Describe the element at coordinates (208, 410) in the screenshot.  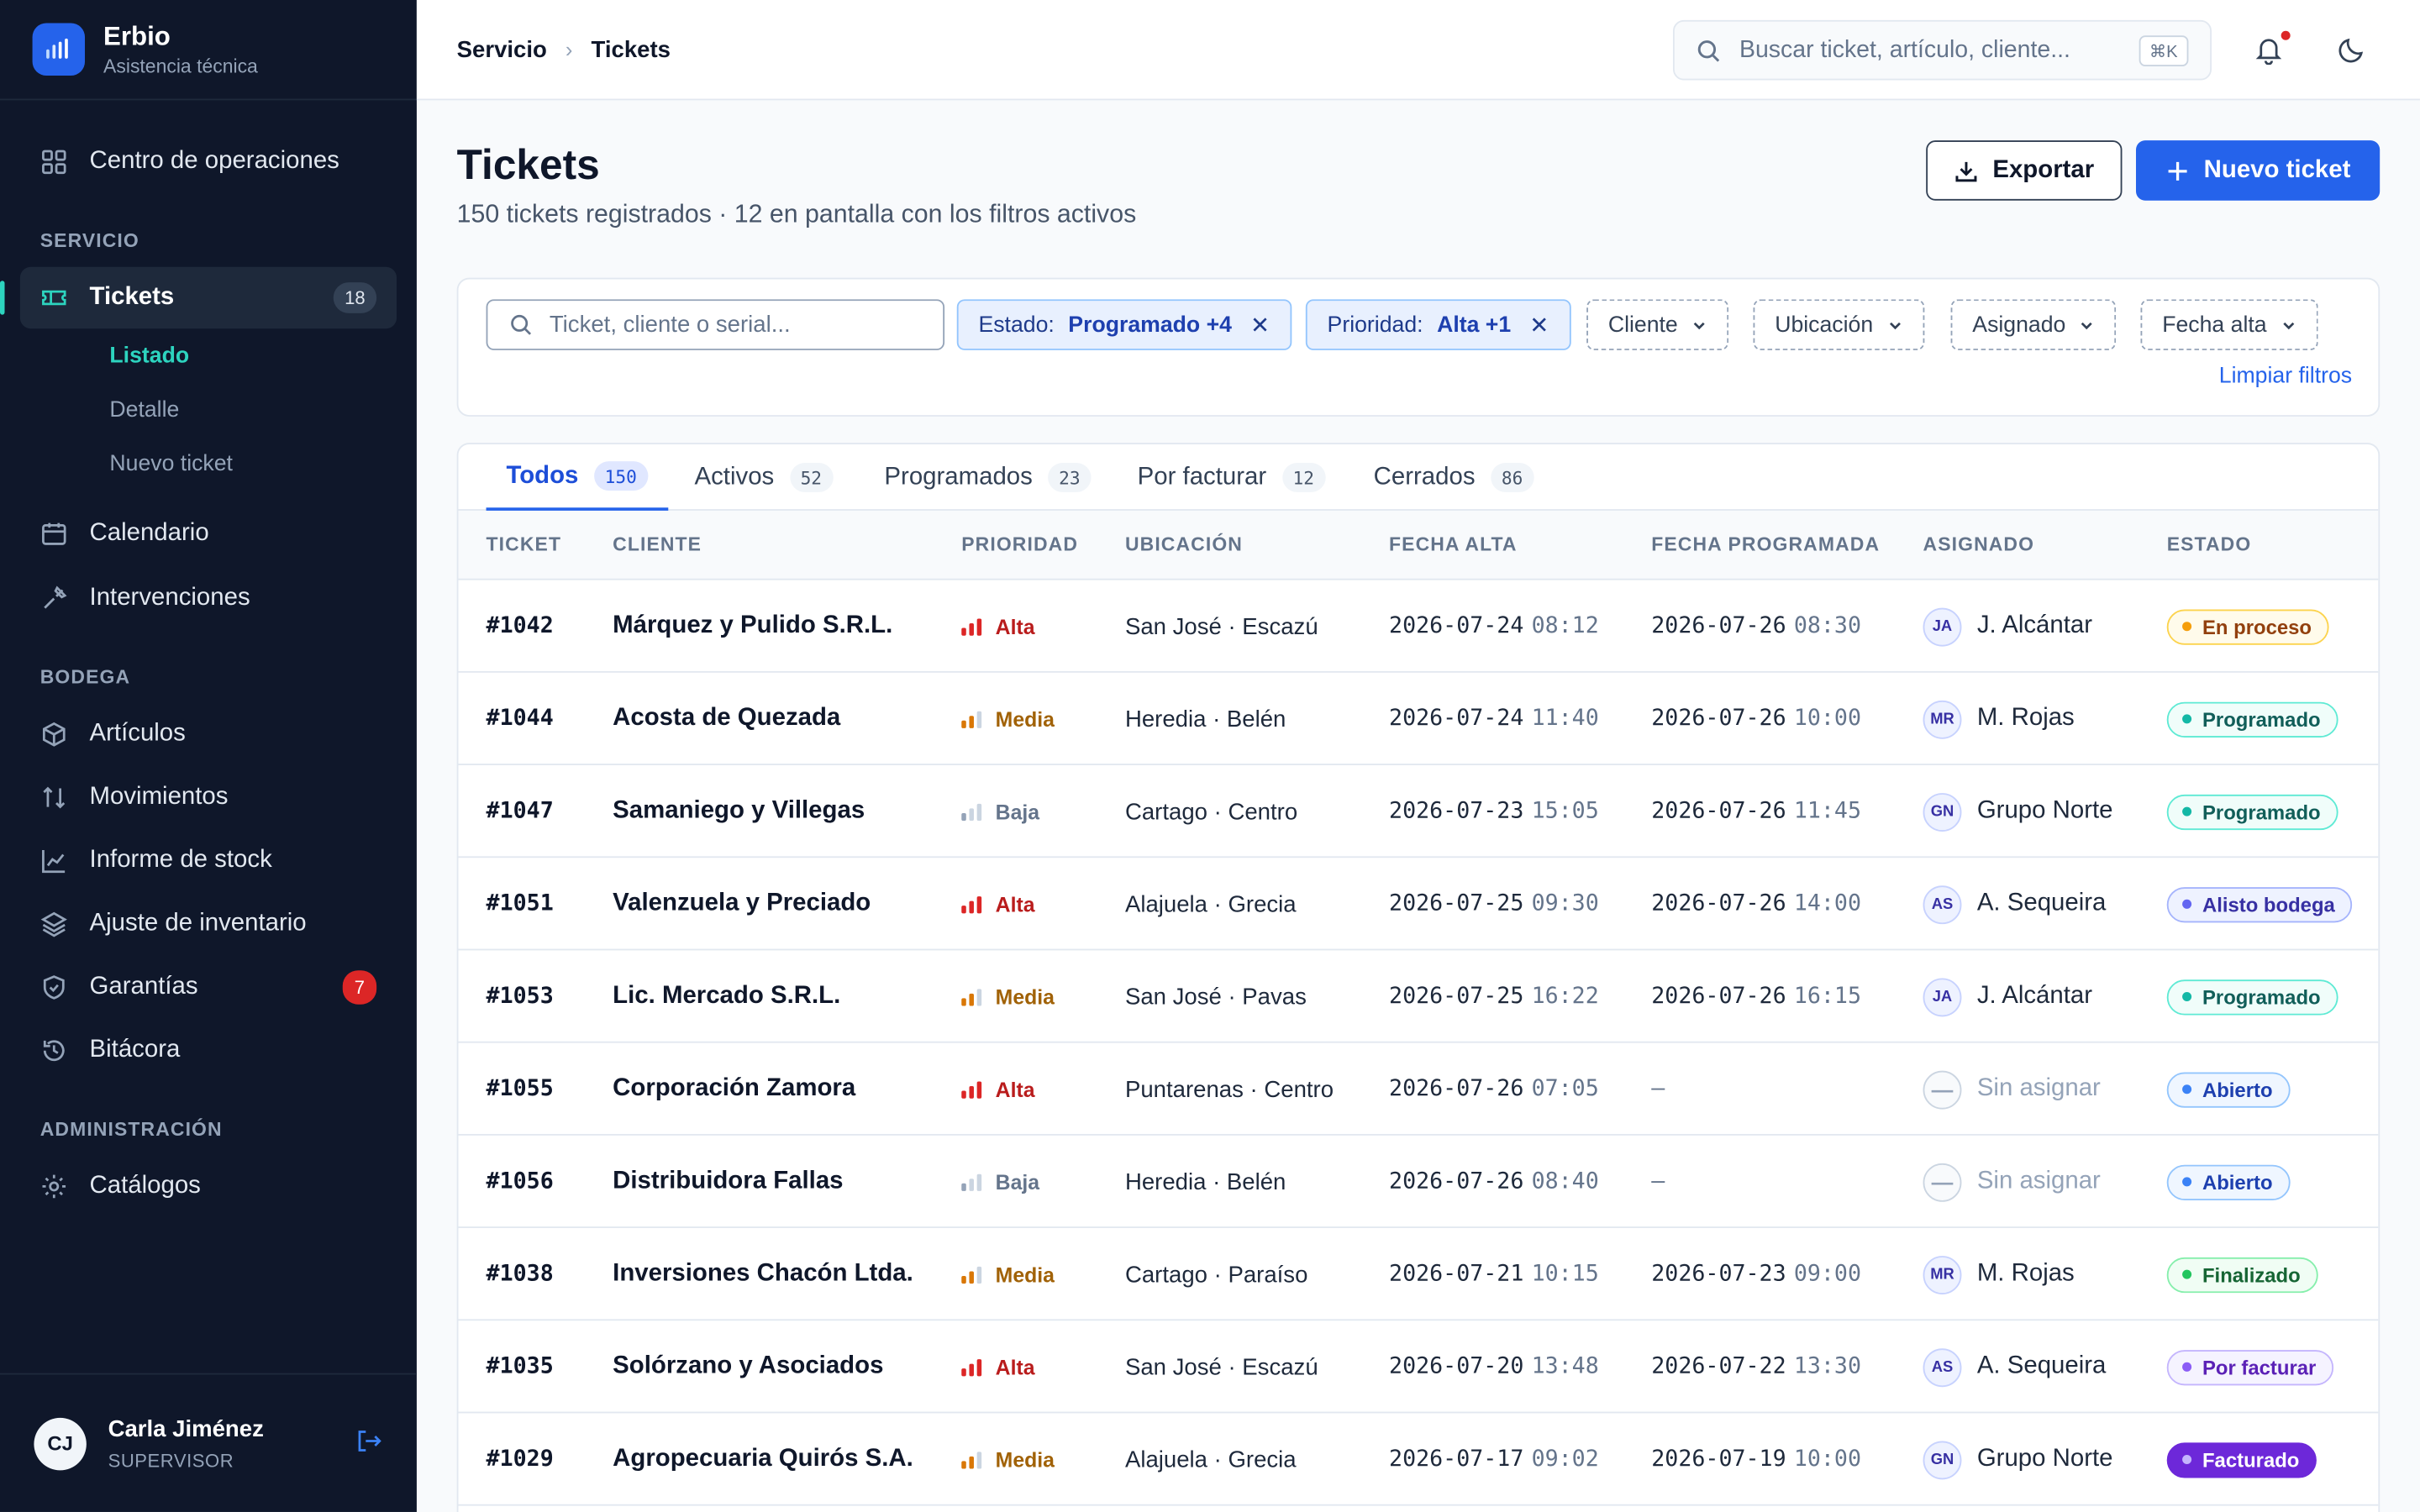
I see `sidebar-subitem-detalle: Detalle` at that location.